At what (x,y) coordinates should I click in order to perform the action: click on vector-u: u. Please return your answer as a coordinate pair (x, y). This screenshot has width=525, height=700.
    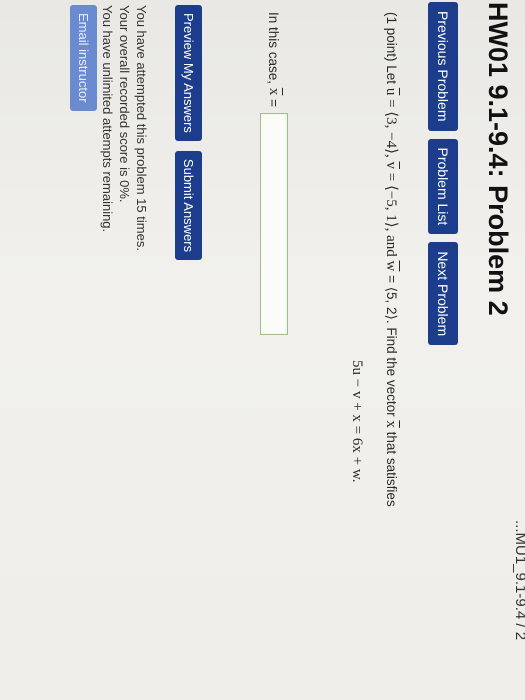
    Looking at the image, I should click on (391, 91).